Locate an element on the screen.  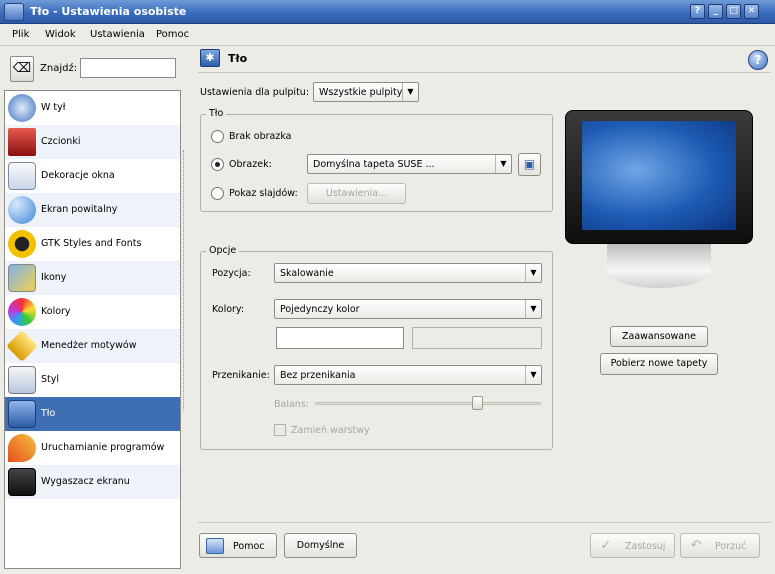
blending-select: Bez przenikania ▼ is located at coordinates (408, 375).